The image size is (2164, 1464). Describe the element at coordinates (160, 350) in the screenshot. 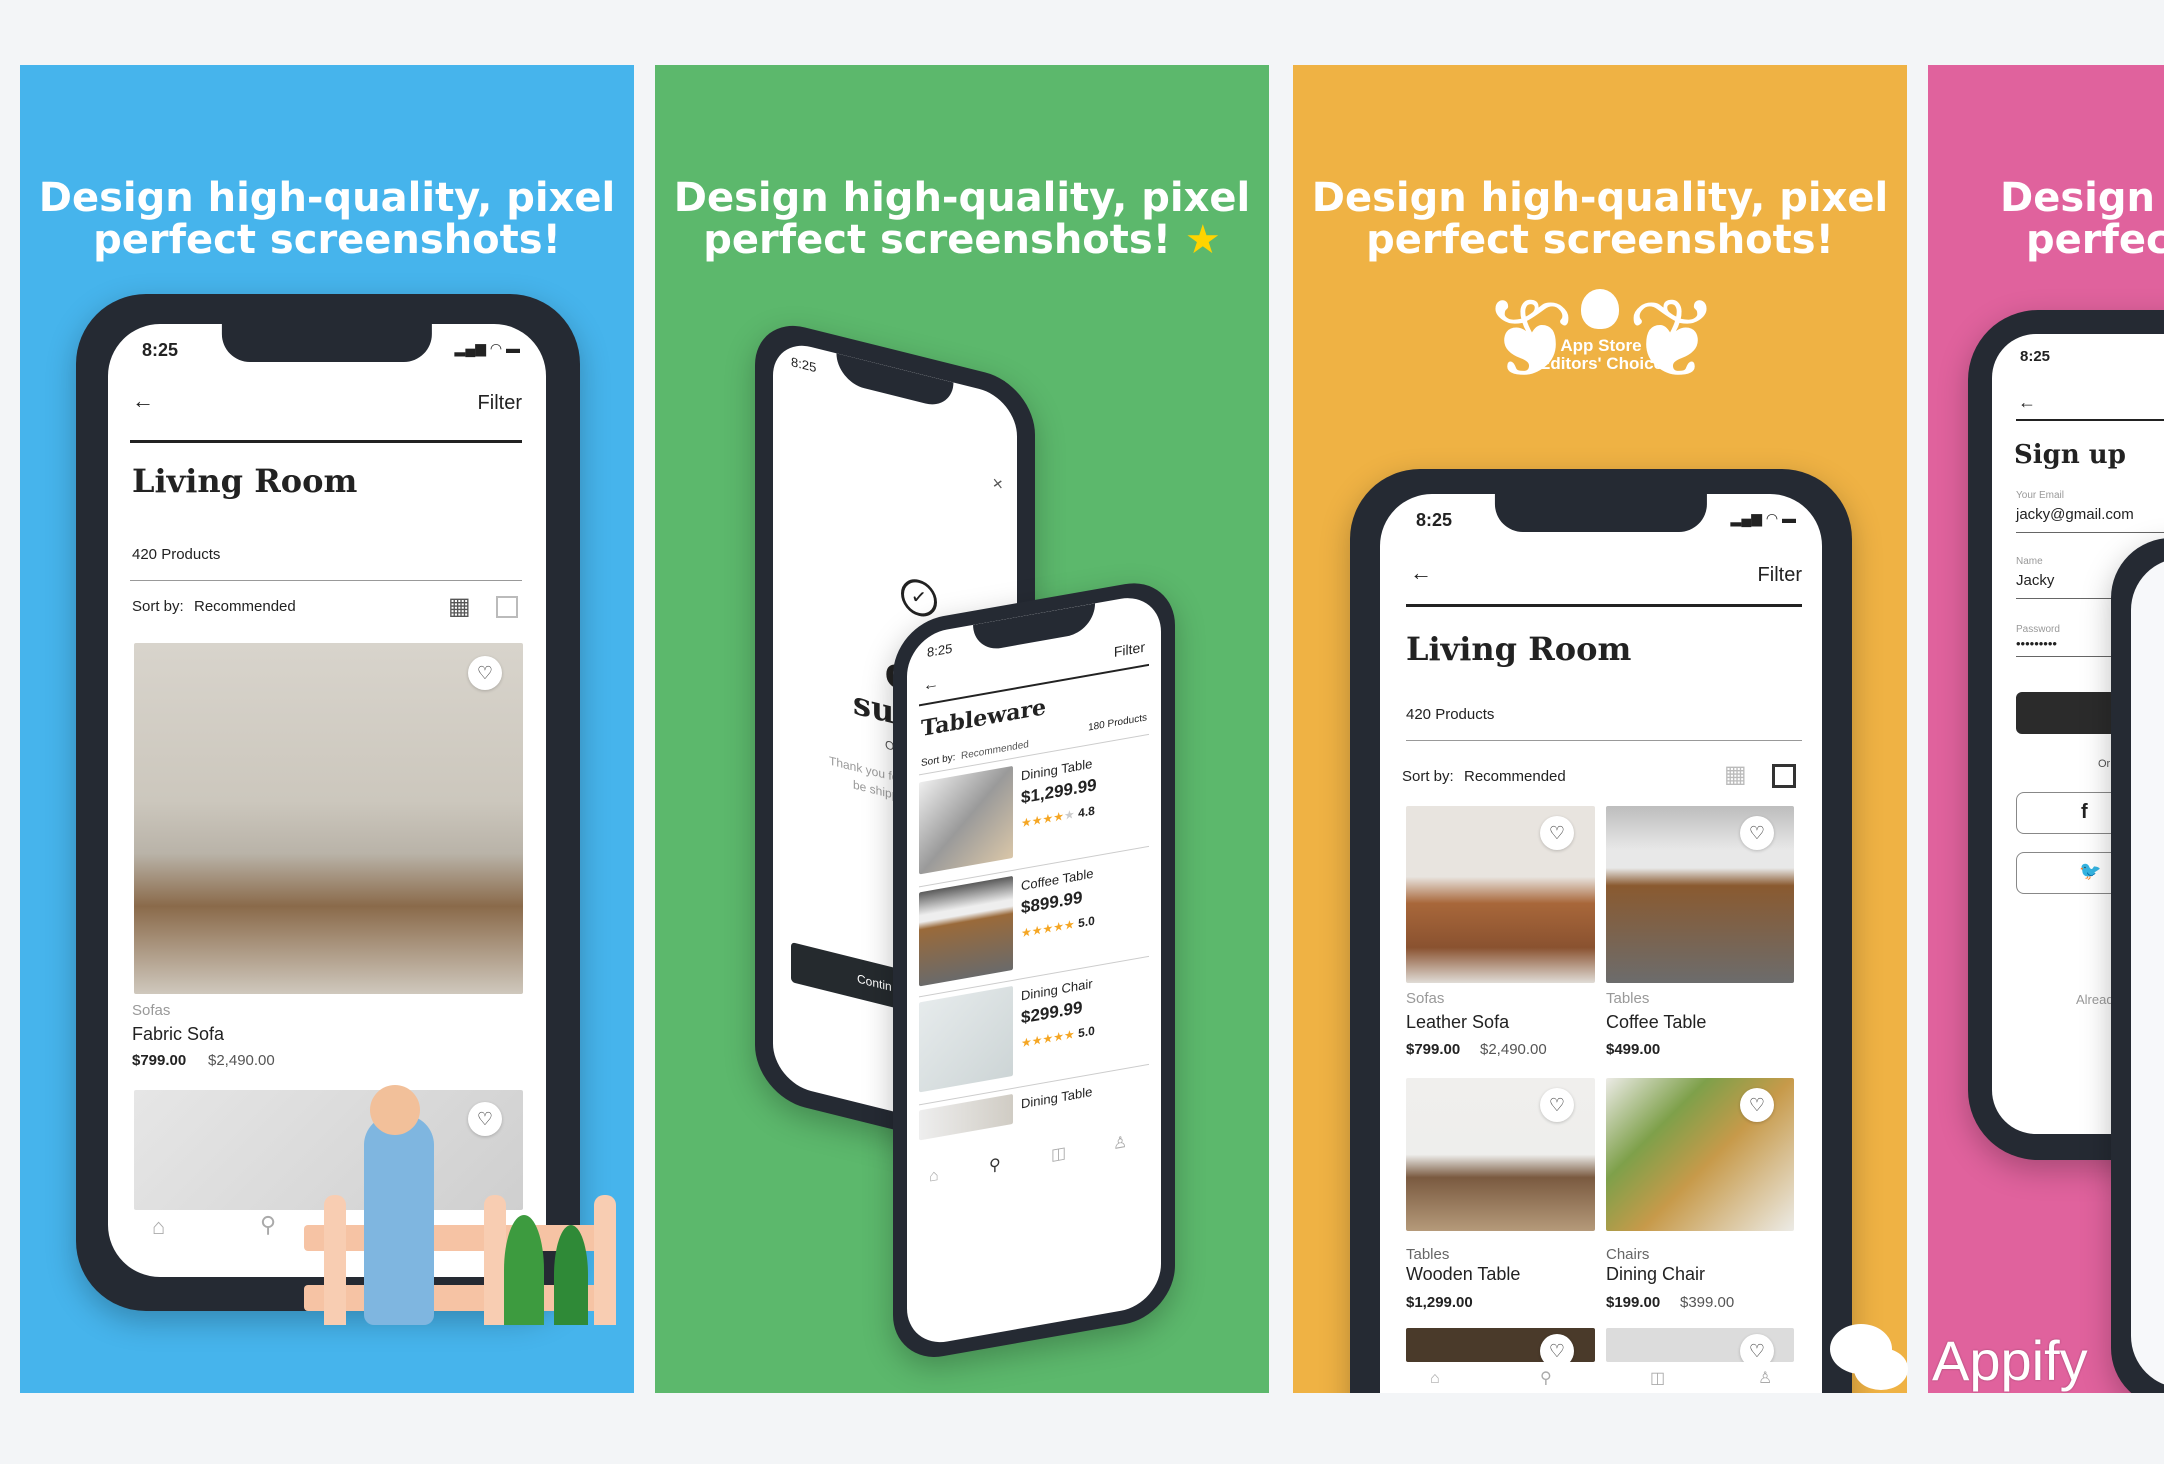

I see `status-time: 8:25` at that location.